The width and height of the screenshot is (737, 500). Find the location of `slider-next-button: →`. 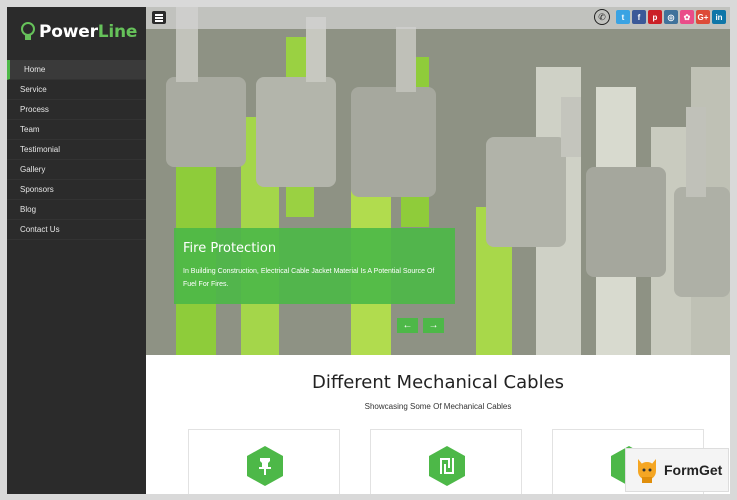

slider-next-button: → is located at coordinates (433, 325).